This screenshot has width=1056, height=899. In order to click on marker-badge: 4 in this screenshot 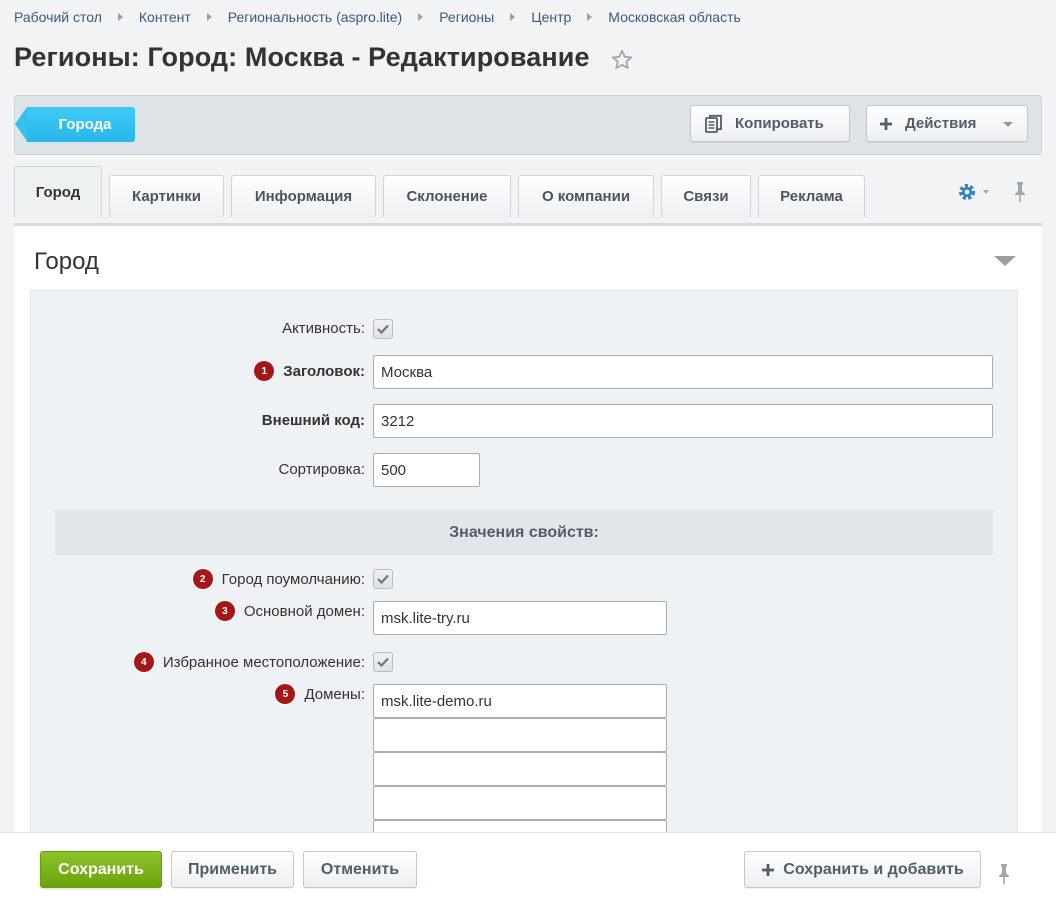, I will do `click(143, 662)`.